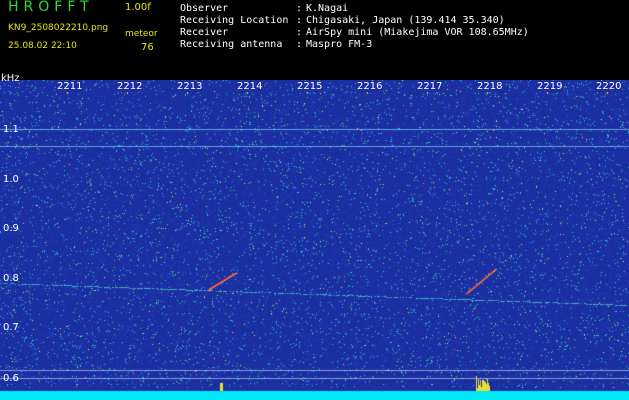 The width and height of the screenshot is (629, 400). What do you see at coordinates (405, 20) in the screenshot?
I see `info-value-location: Chigasaki, Japan (139.414 35.340)` at bounding box center [405, 20].